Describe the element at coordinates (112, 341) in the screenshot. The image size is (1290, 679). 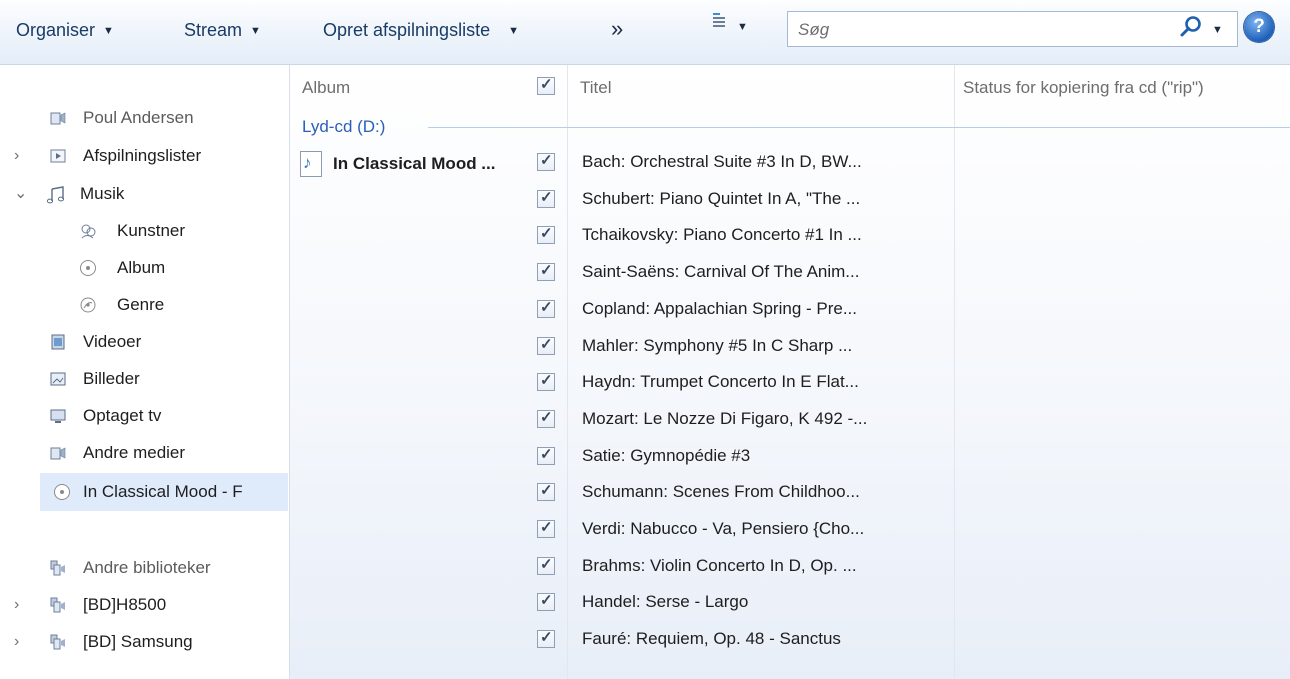
I see `nav-label: Videoer` at that location.